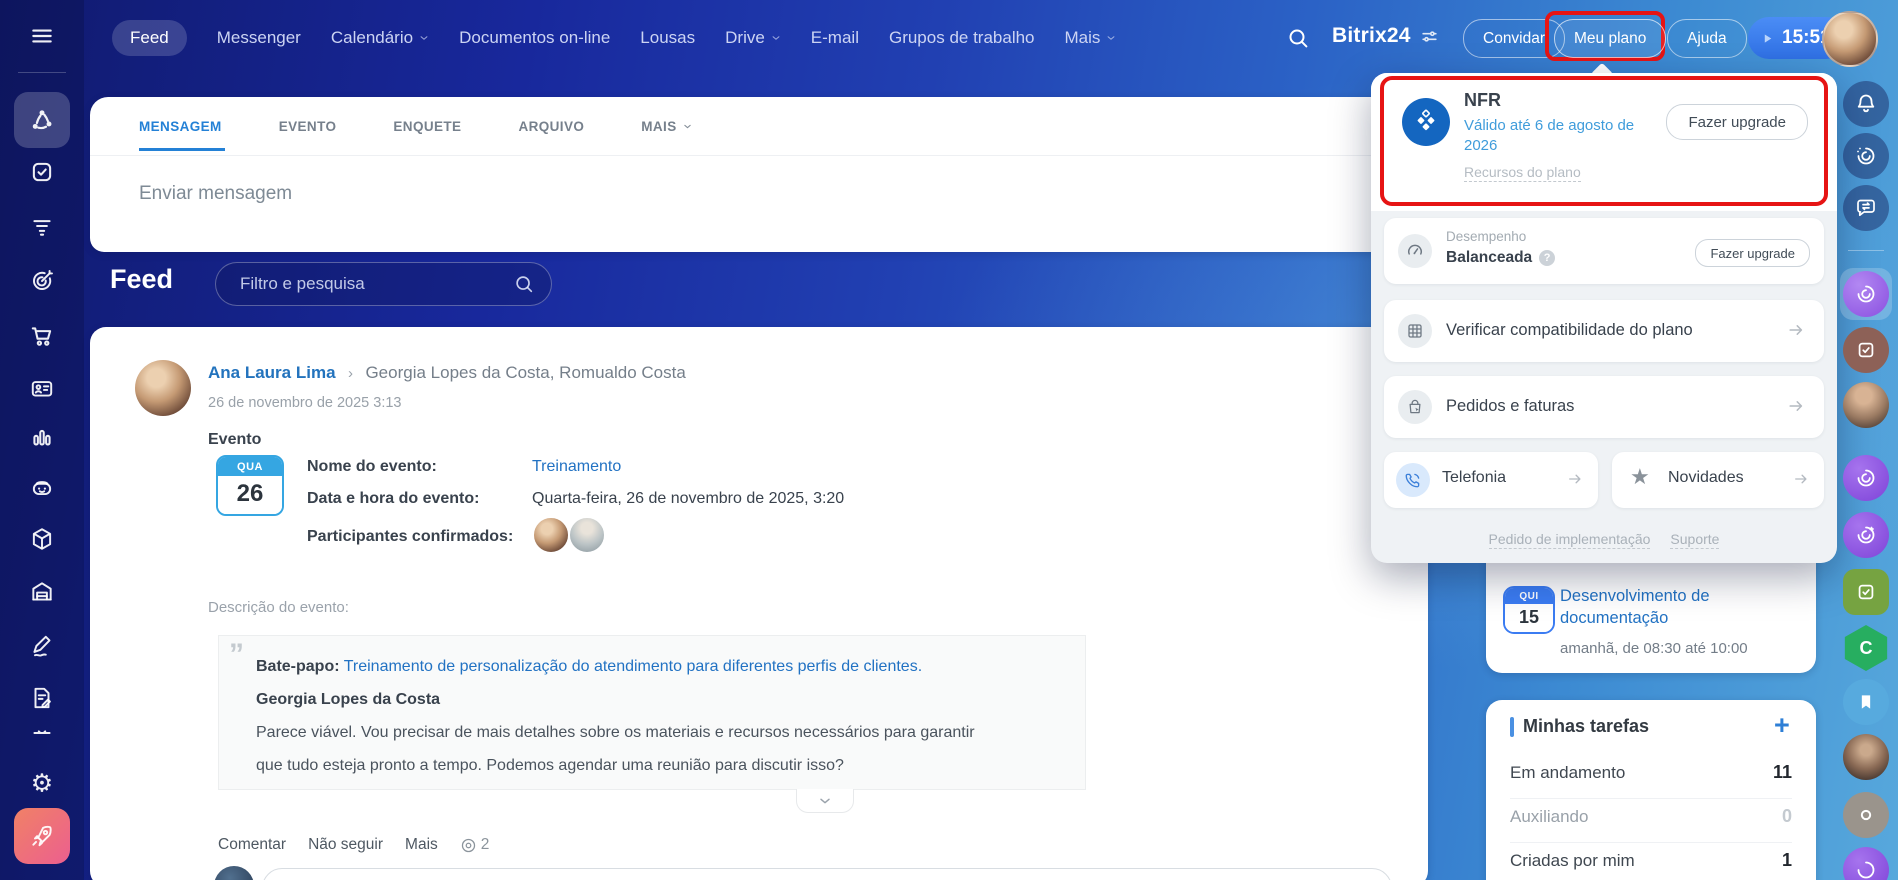  What do you see at coordinates (1298, 38) in the screenshot?
I see `search-icon` at bounding box center [1298, 38].